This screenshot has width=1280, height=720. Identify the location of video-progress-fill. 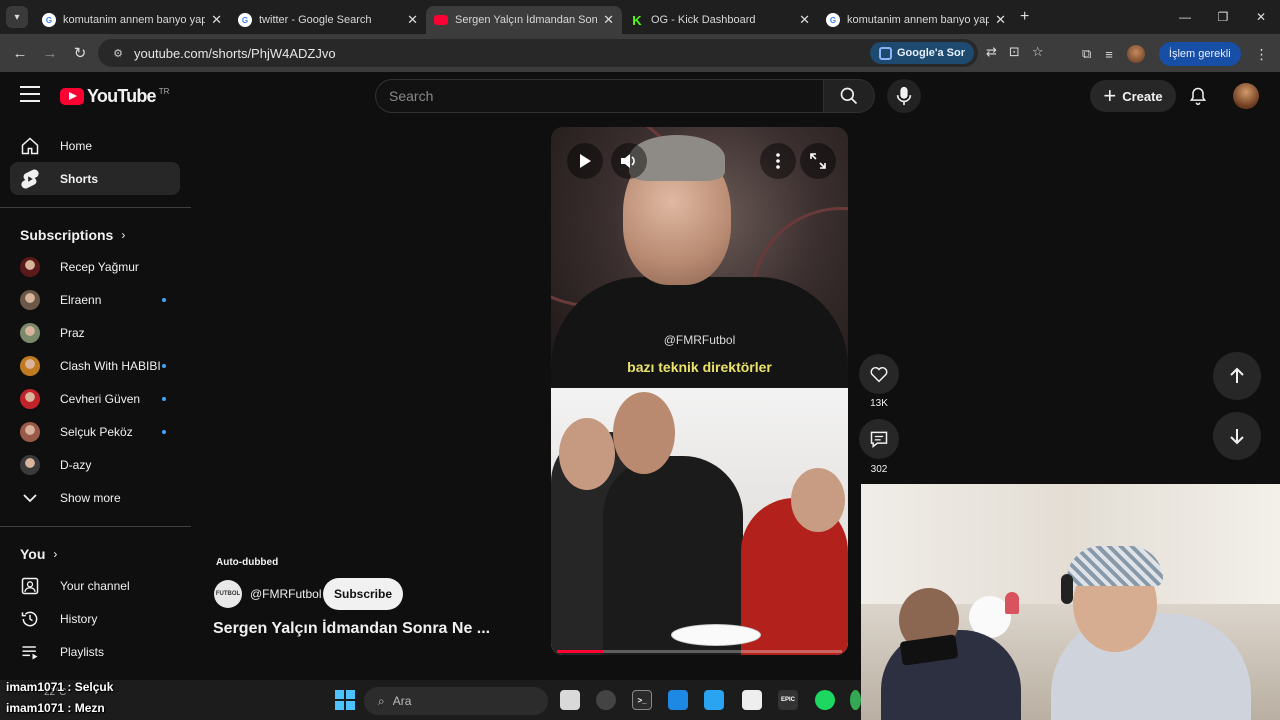
(580, 651).